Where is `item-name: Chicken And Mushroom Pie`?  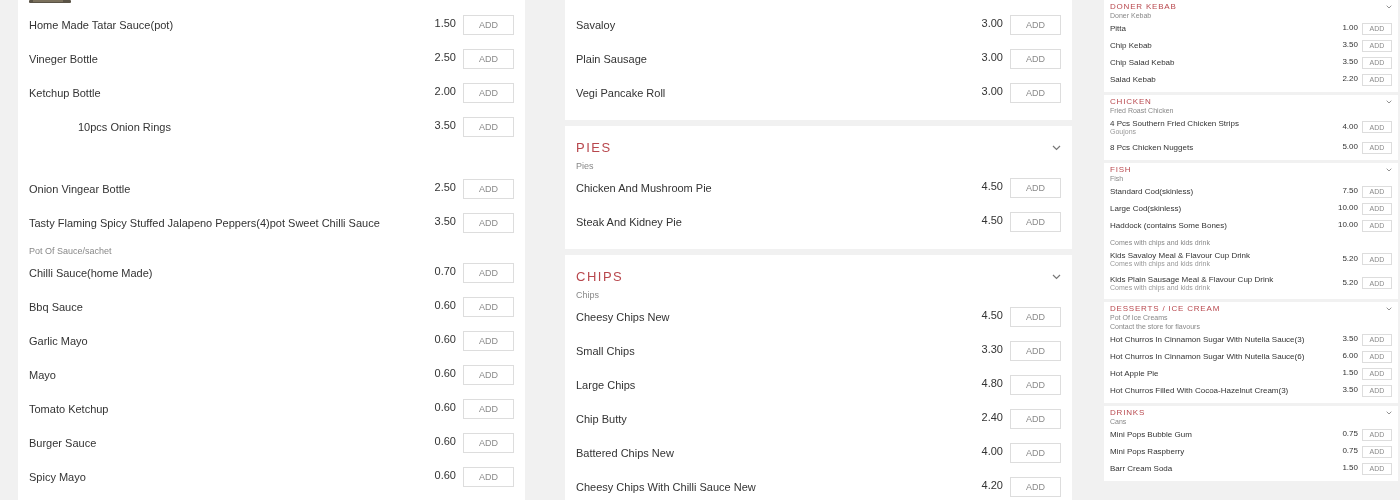
item-name: Chicken And Mushroom Pie is located at coordinates (644, 188).